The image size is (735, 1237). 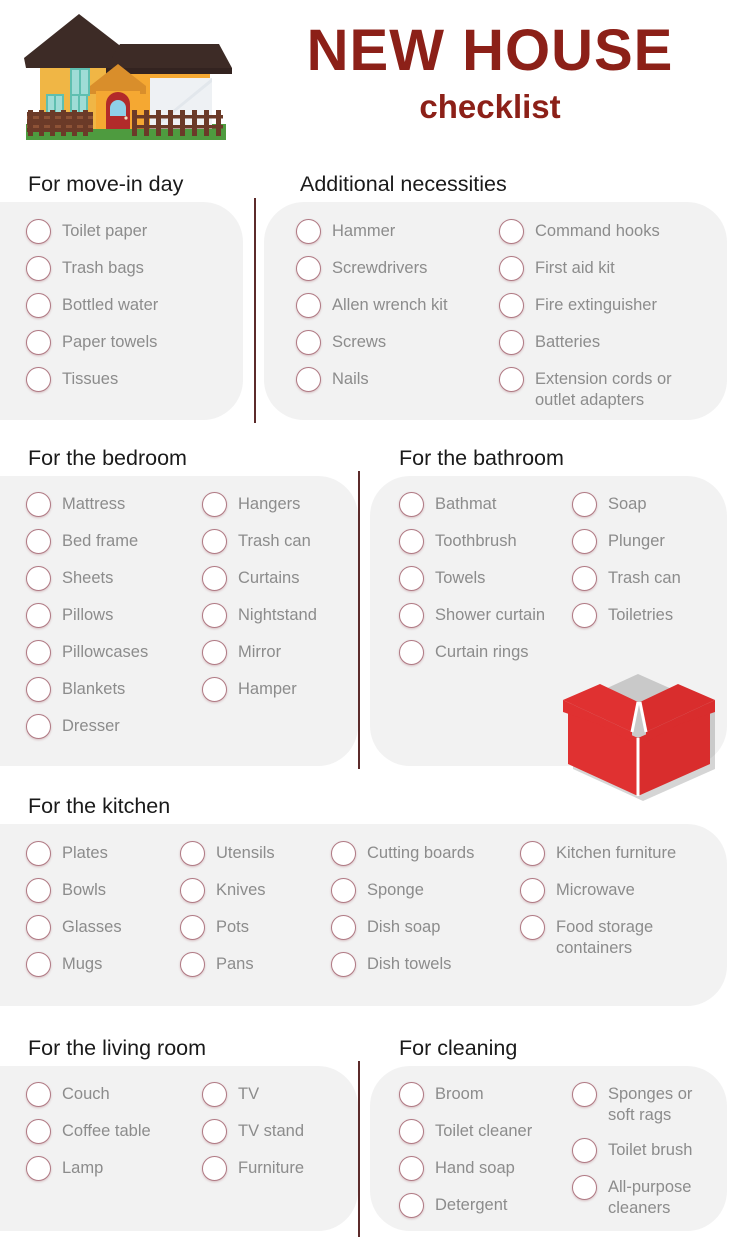 What do you see at coordinates (612, 853) in the screenshot?
I see `checklist-item: Kitchen furniture` at bounding box center [612, 853].